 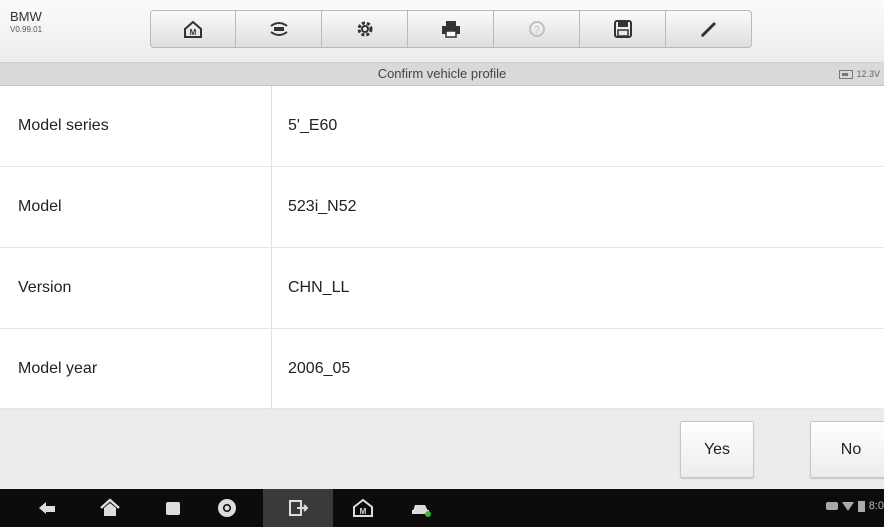 I want to click on back-button, so click(x=47, y=508).